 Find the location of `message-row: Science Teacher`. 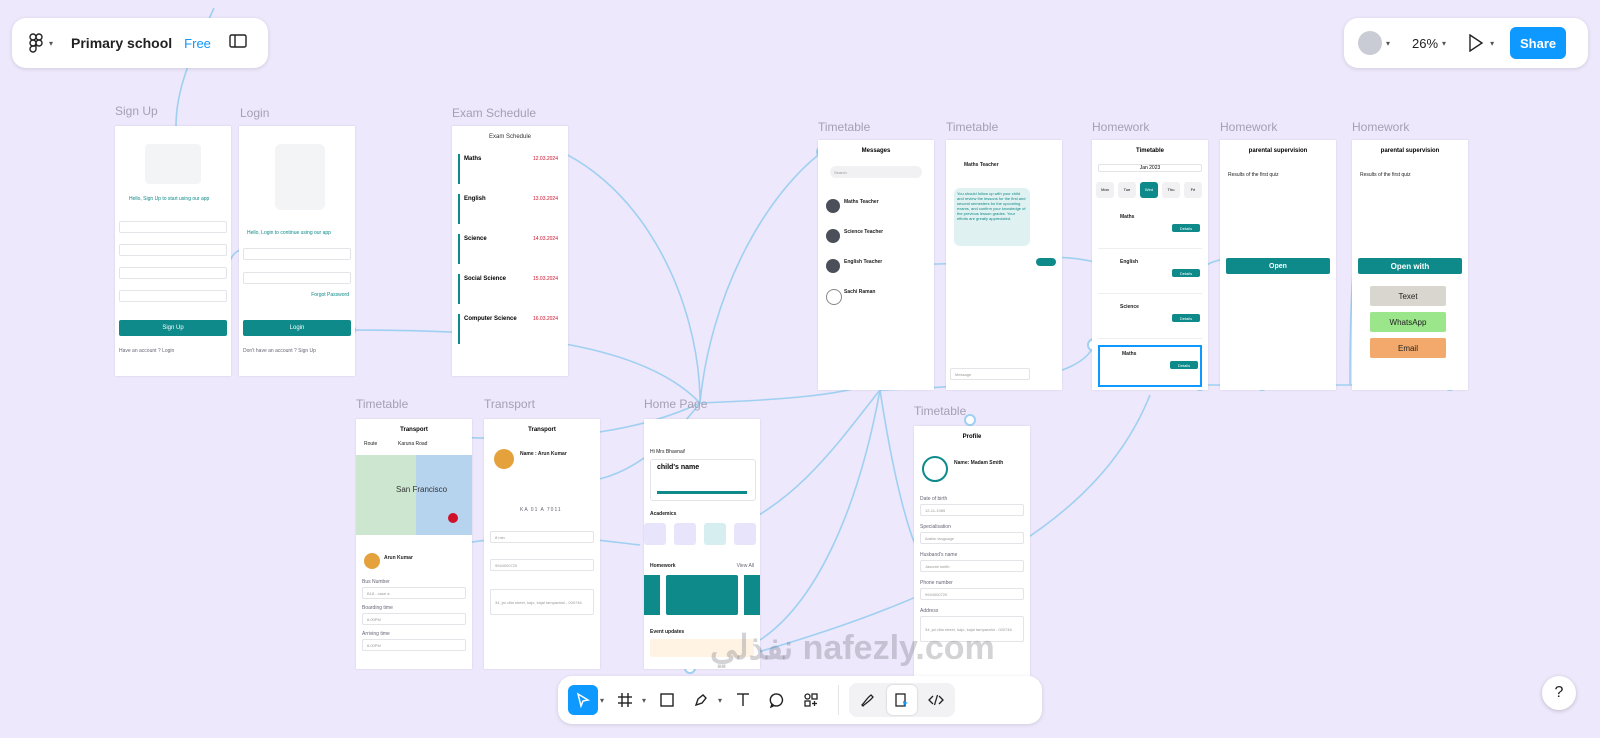

message-row: Science Teacher is located at coordinates (876, 237).